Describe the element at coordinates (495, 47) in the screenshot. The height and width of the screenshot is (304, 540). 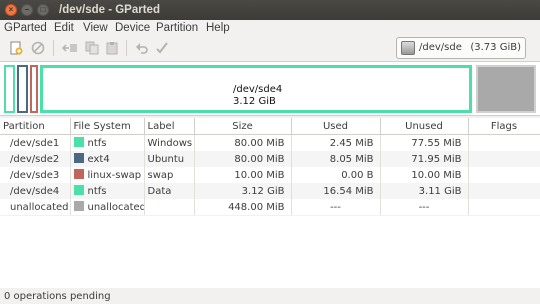
I see `device-size: (3.73 GiB)` at that location.